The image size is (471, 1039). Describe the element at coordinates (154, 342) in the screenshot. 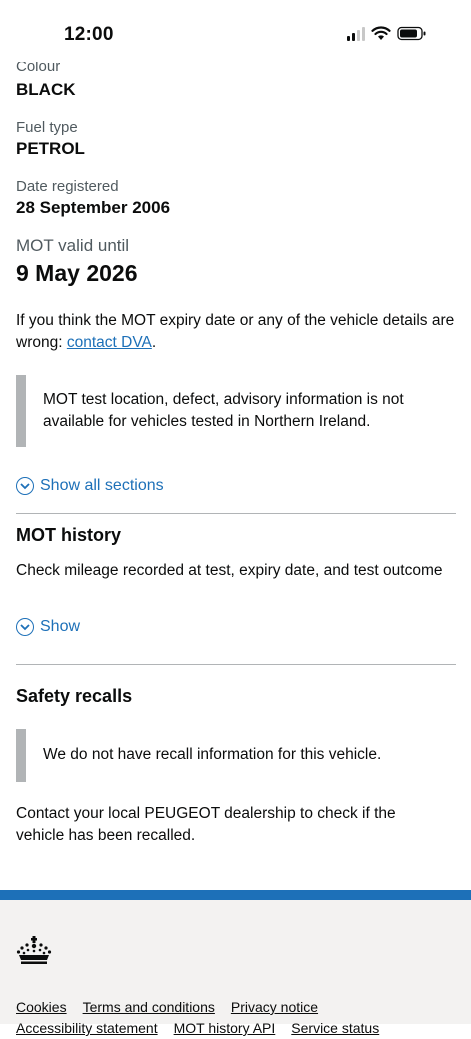

I see `contact-suffix: .` at that location.